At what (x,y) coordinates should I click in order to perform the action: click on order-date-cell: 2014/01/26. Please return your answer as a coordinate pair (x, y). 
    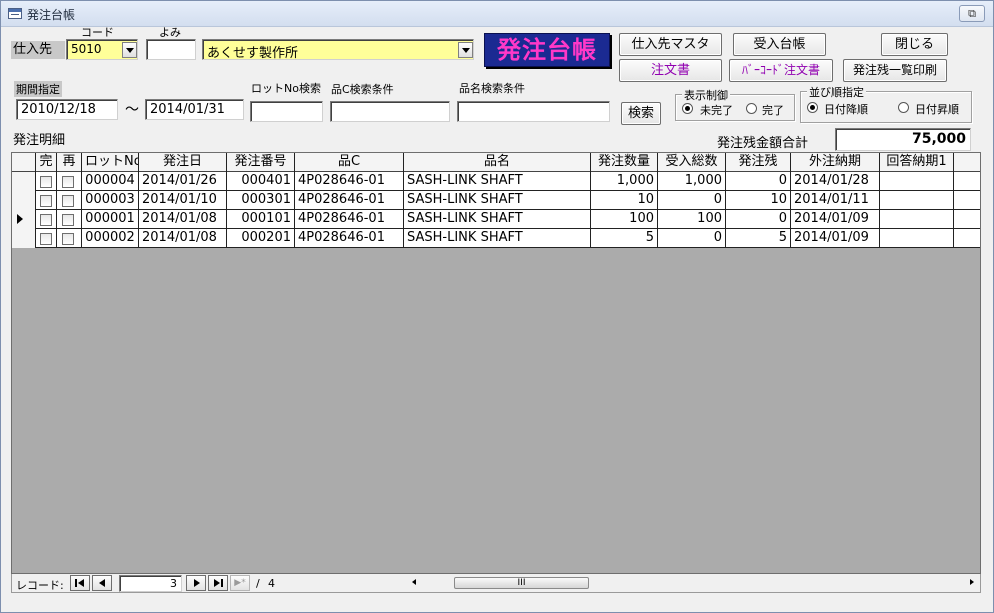
    Looking at the image, I should click on (183, 181).